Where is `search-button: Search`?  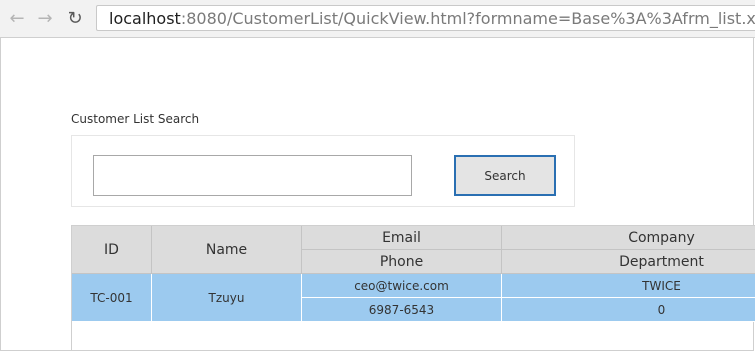
search-button: Search is located at coordinates (505, 175).